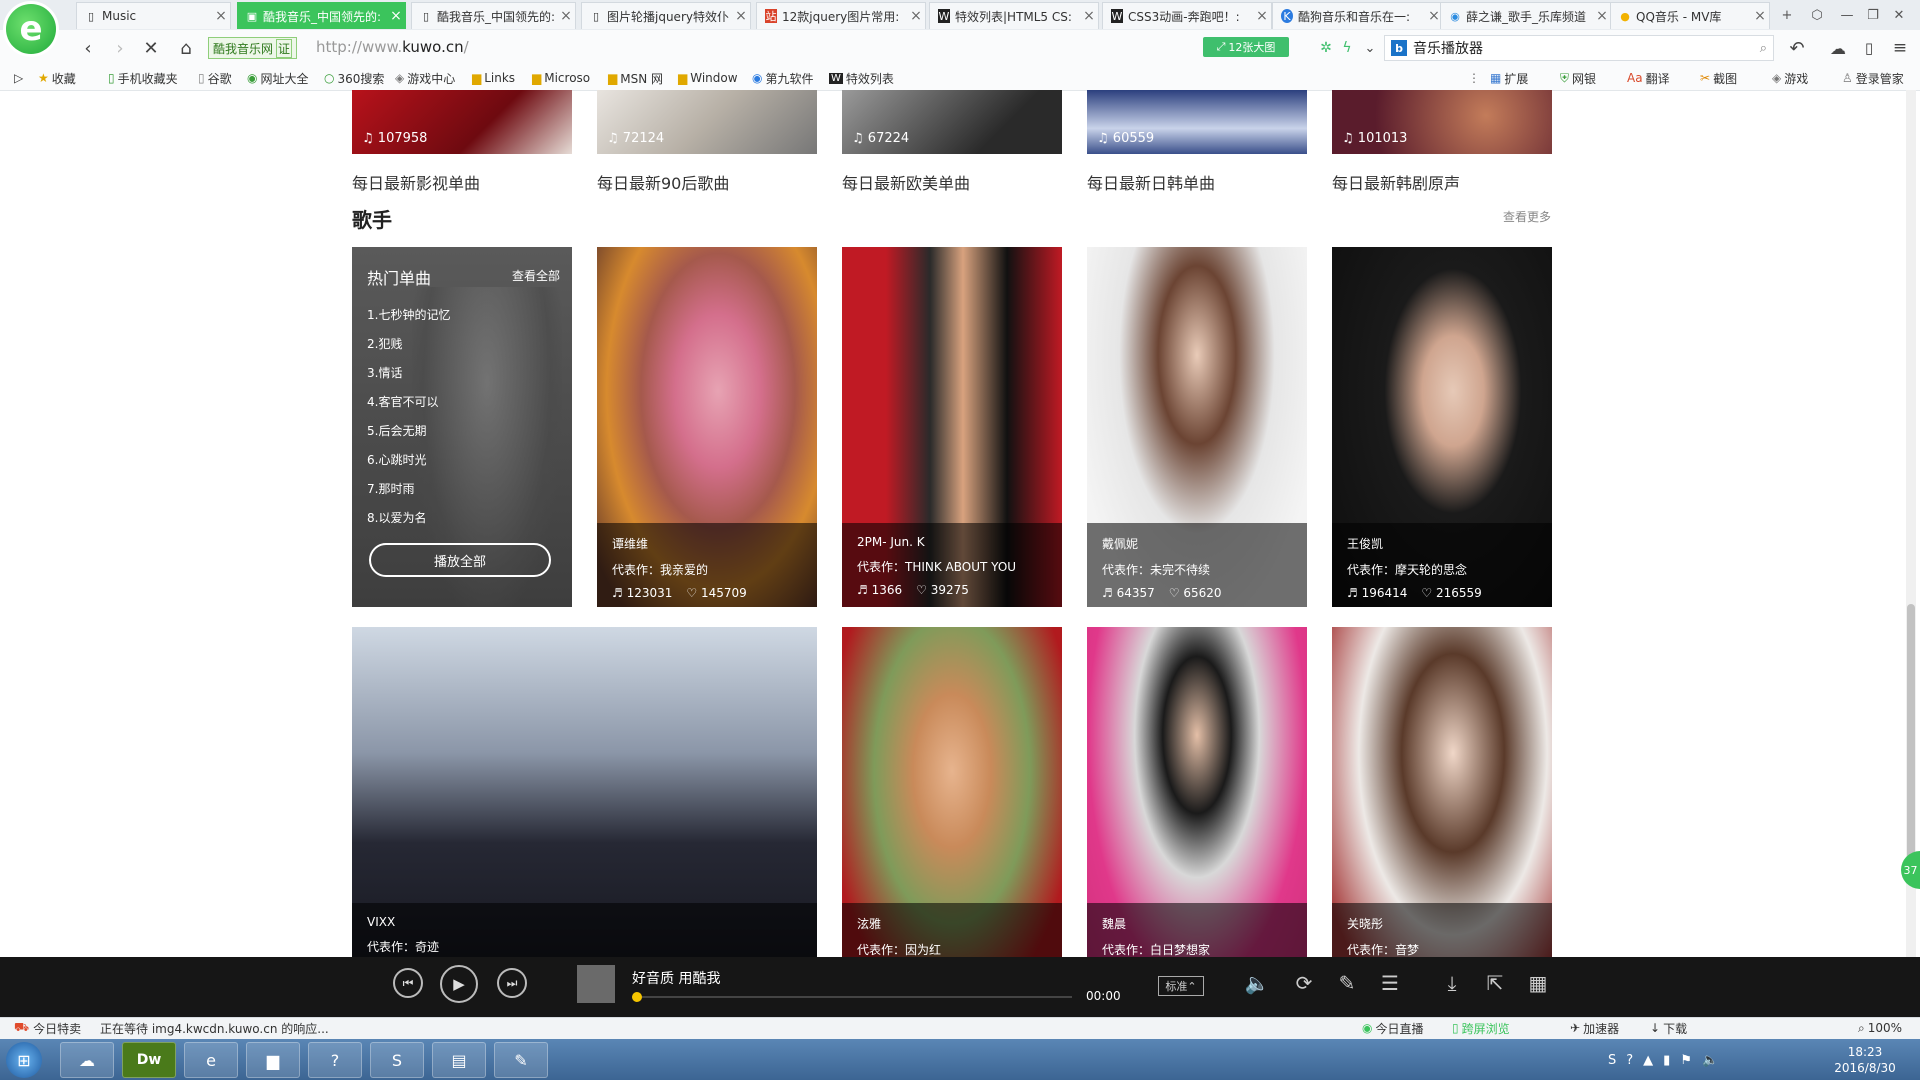 The width and height of the screenshot is (1920, 1080). I want to click on cloud-icon: ☁, so click(1838, 48).